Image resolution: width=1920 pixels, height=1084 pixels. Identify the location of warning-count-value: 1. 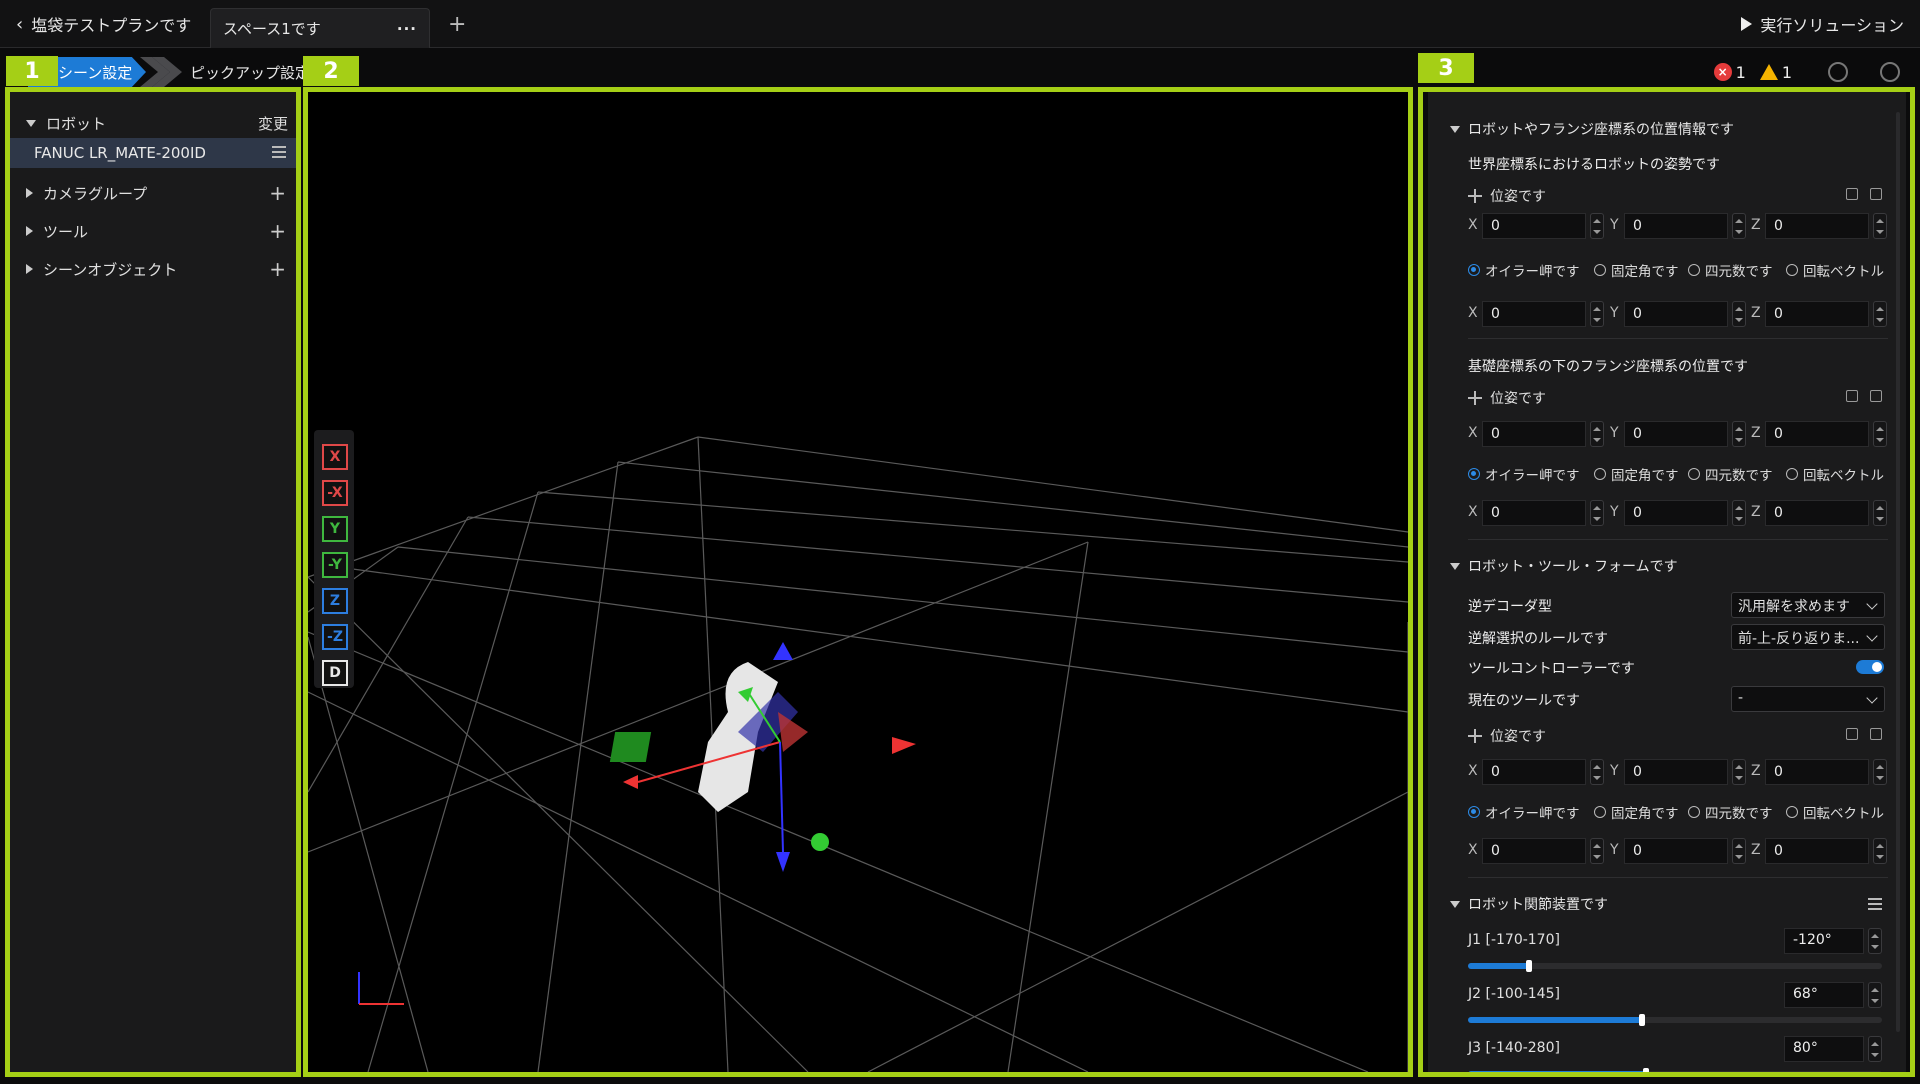
(1786, 72).